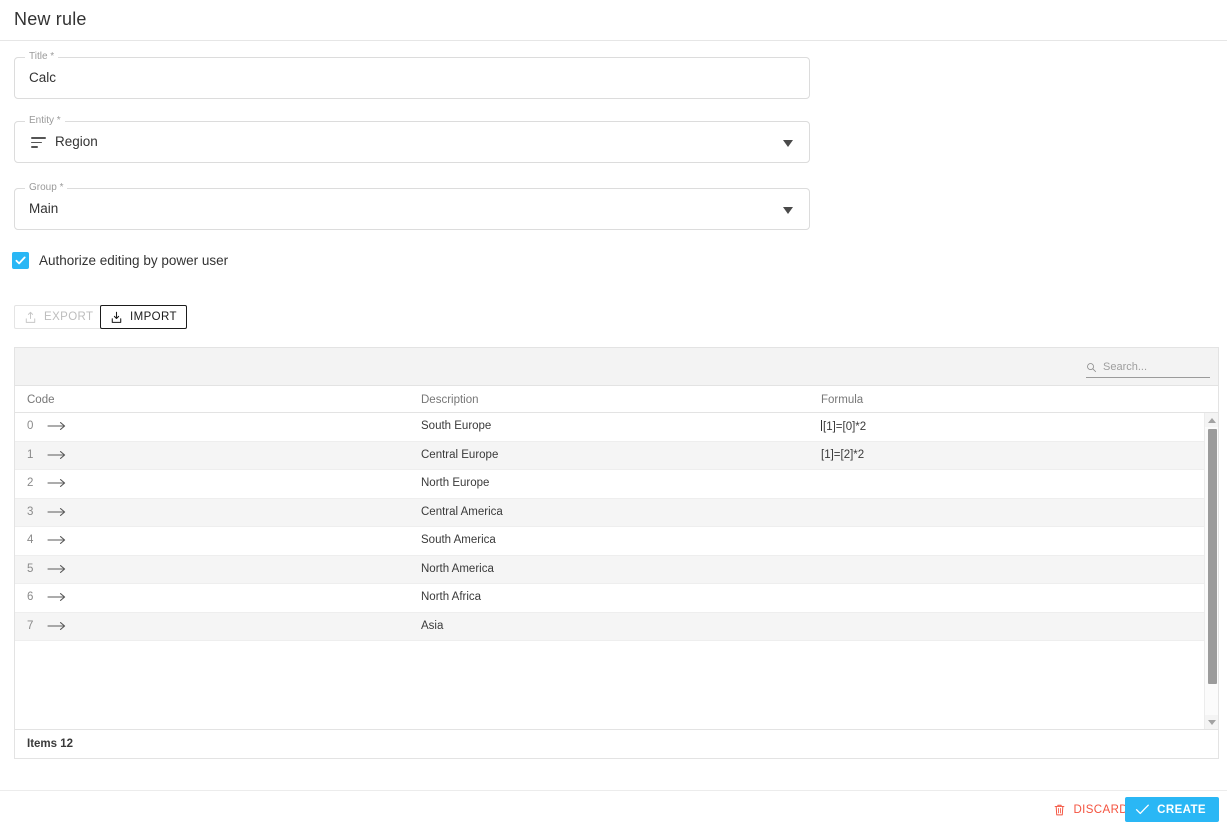  I want to click on page-title: New rule, so click(50, 19).